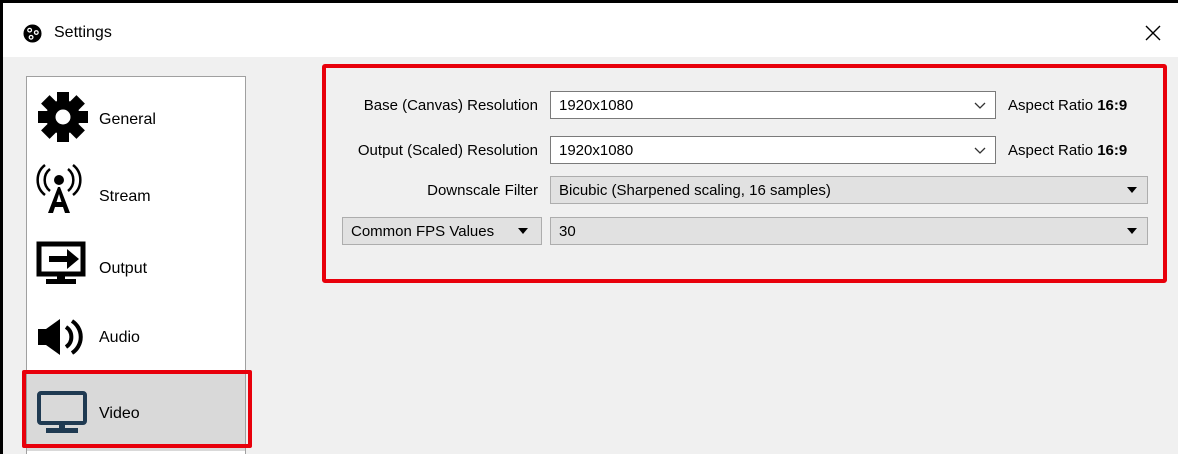  I want to click on output-monitor-icon, so click(61, 262).